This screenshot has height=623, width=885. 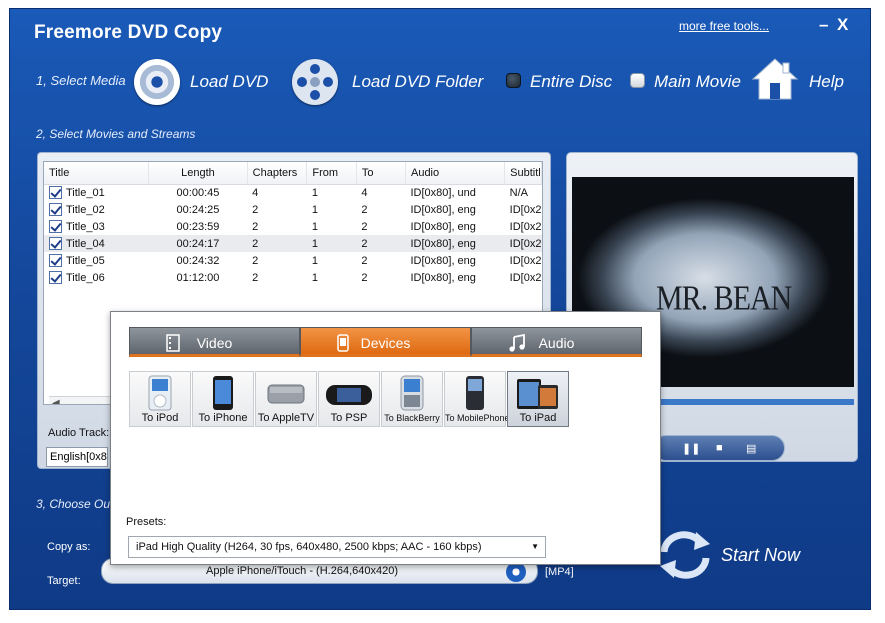 I want to click on col-length: Length, so click(x=198, y=173).